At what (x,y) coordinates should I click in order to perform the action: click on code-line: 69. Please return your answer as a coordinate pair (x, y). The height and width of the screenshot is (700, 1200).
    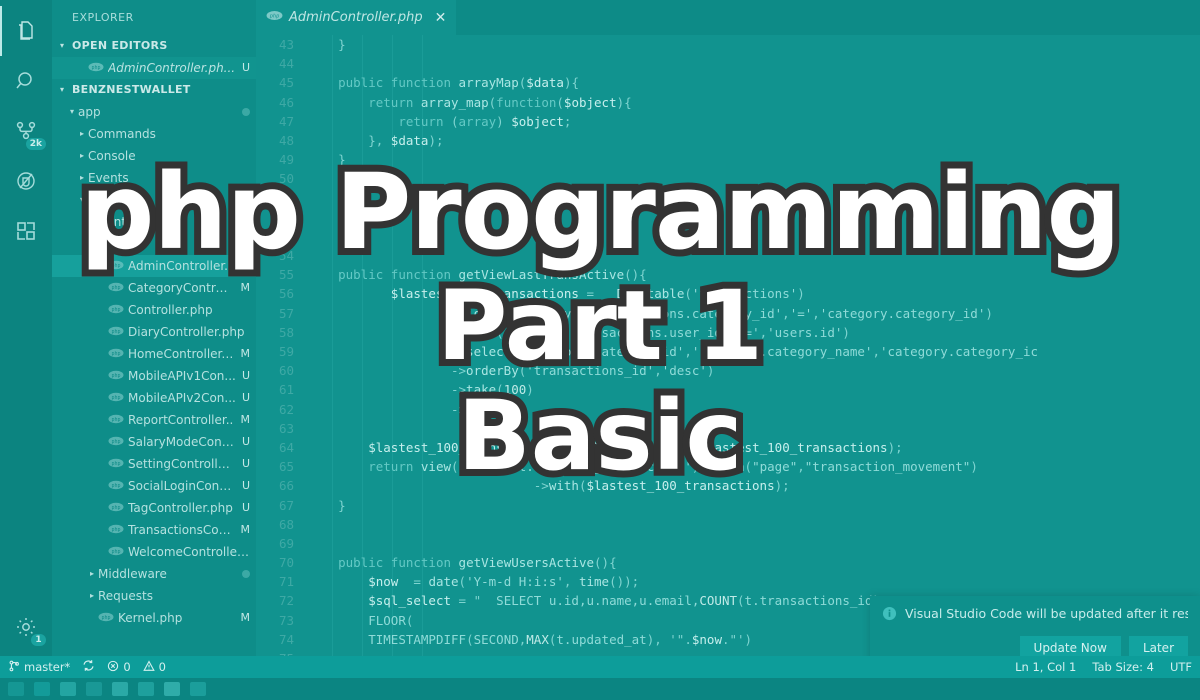
    Looking at the image, I should click on (728, 543).